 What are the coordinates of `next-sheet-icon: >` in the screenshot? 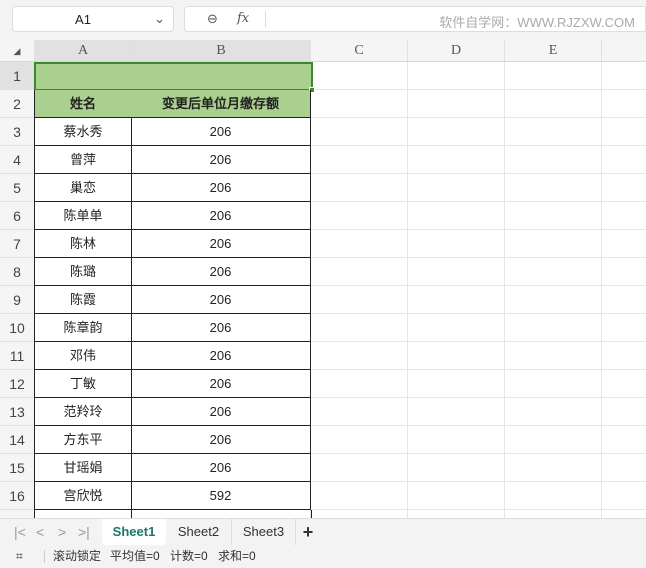 It's located at (62, 532).